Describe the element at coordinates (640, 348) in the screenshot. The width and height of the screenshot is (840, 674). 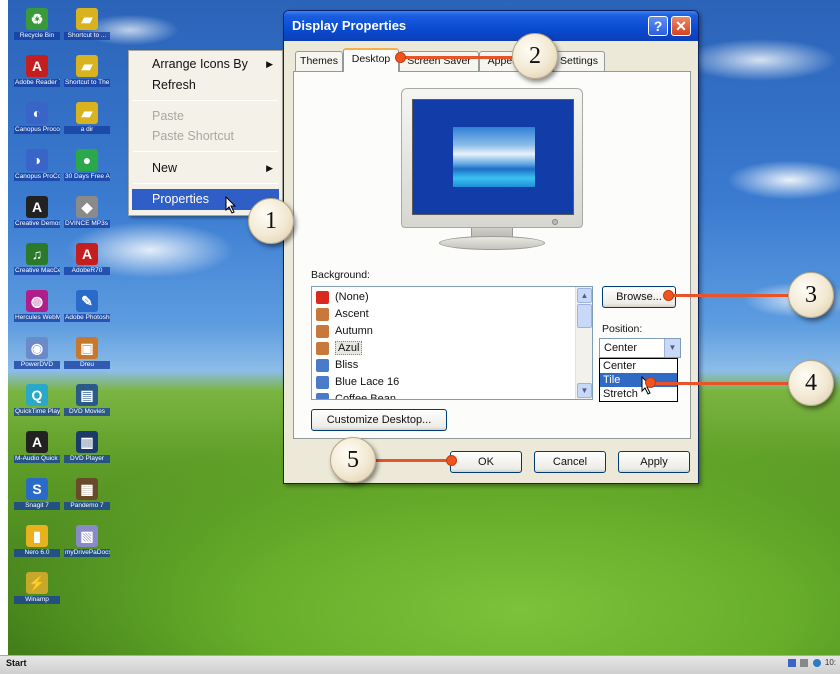
I see `position-select: Center ▼` at that location.